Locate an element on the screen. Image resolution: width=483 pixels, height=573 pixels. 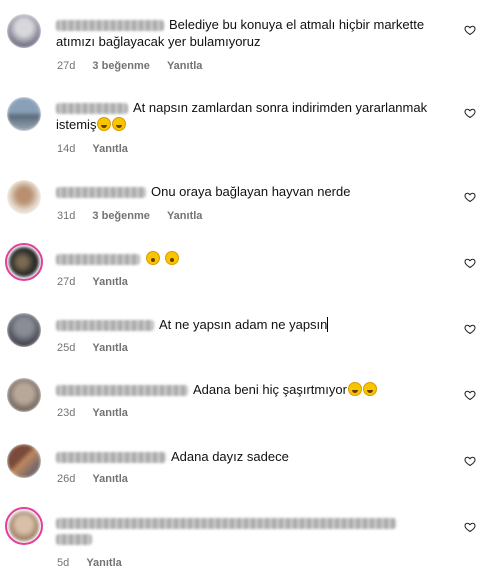
comment-meta: 27d 3 beğenme Yanıtla is located at coordinates (136, 66).